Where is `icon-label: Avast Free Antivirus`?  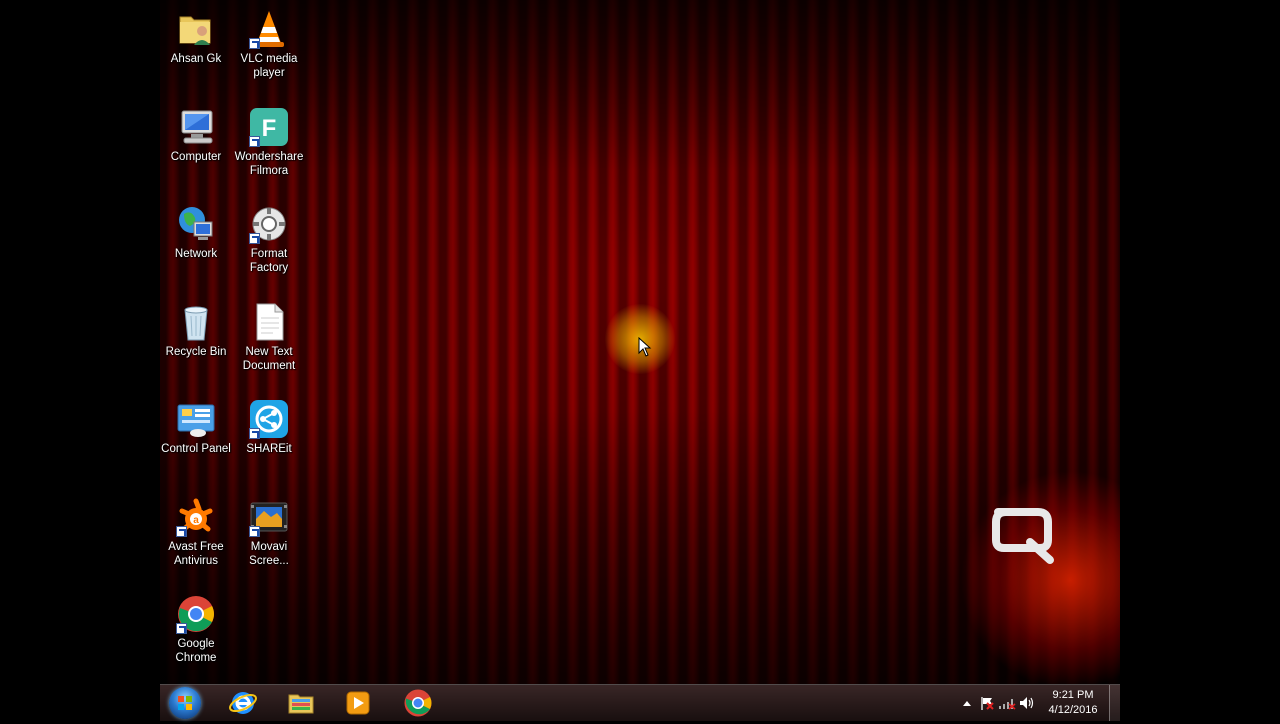
icon-label: Avast Free Antivirus is located at coordinates (196, 554).